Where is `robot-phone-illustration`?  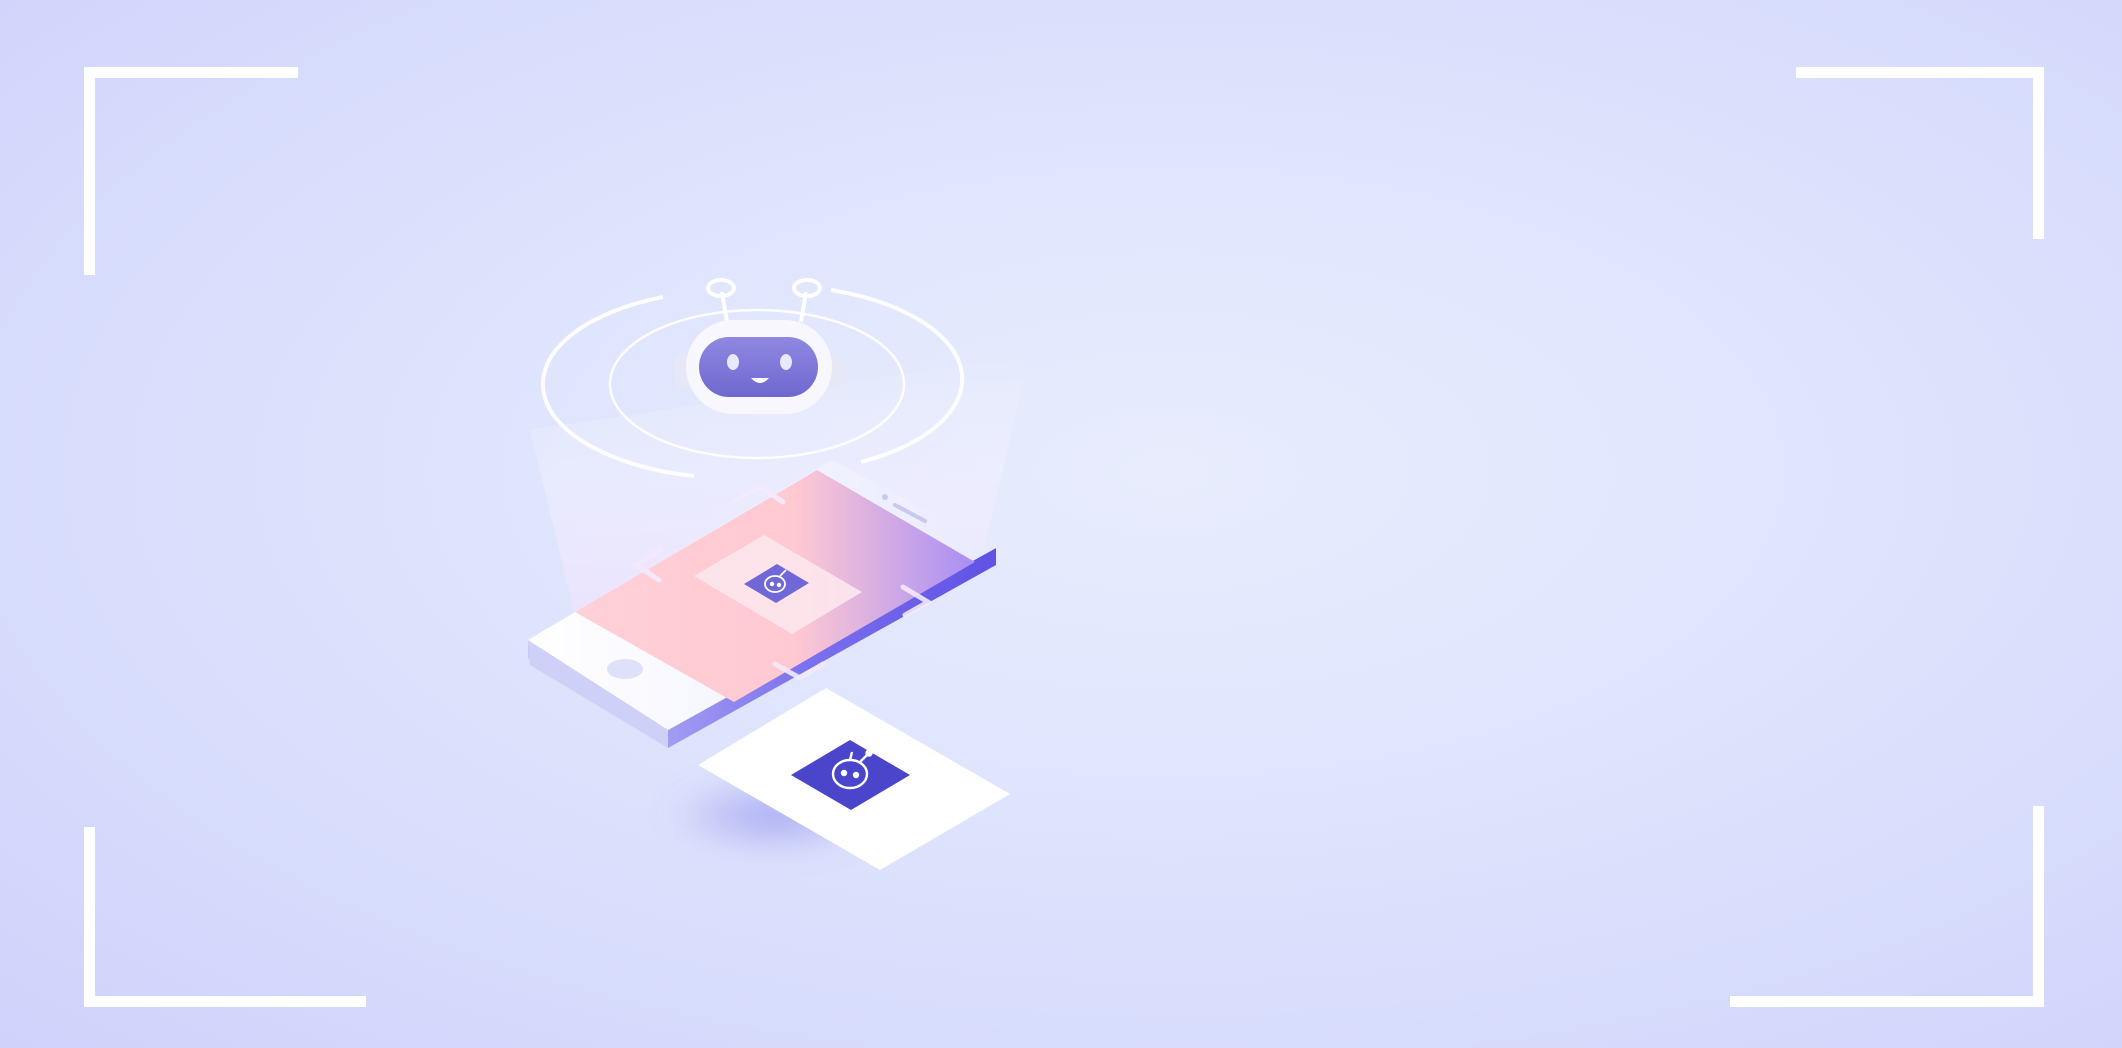
robot-phone-illustration is located at coordinates (779, 574).